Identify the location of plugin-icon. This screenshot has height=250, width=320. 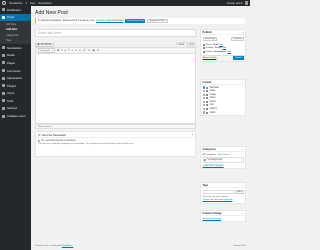
(3, 86).